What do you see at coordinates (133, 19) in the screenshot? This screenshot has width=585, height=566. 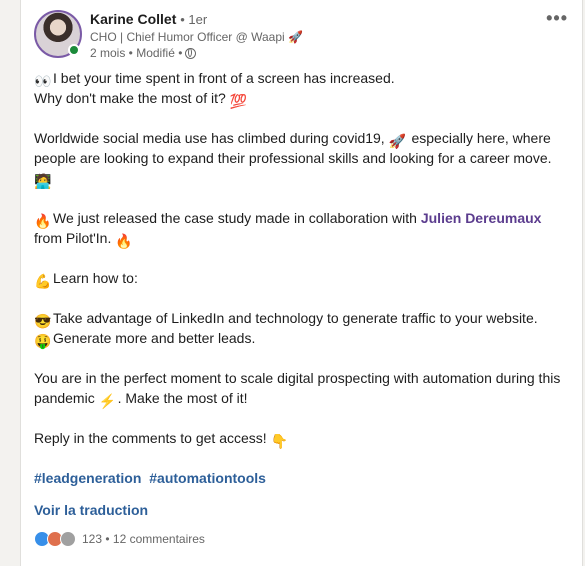 I see `author-name: Karine Collet` at bounding box center [133, 19].